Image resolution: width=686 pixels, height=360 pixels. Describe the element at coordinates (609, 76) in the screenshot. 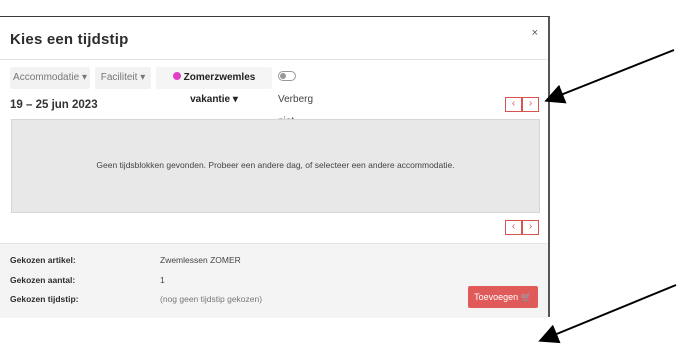

I see `annotation-arrow-next` at that location.